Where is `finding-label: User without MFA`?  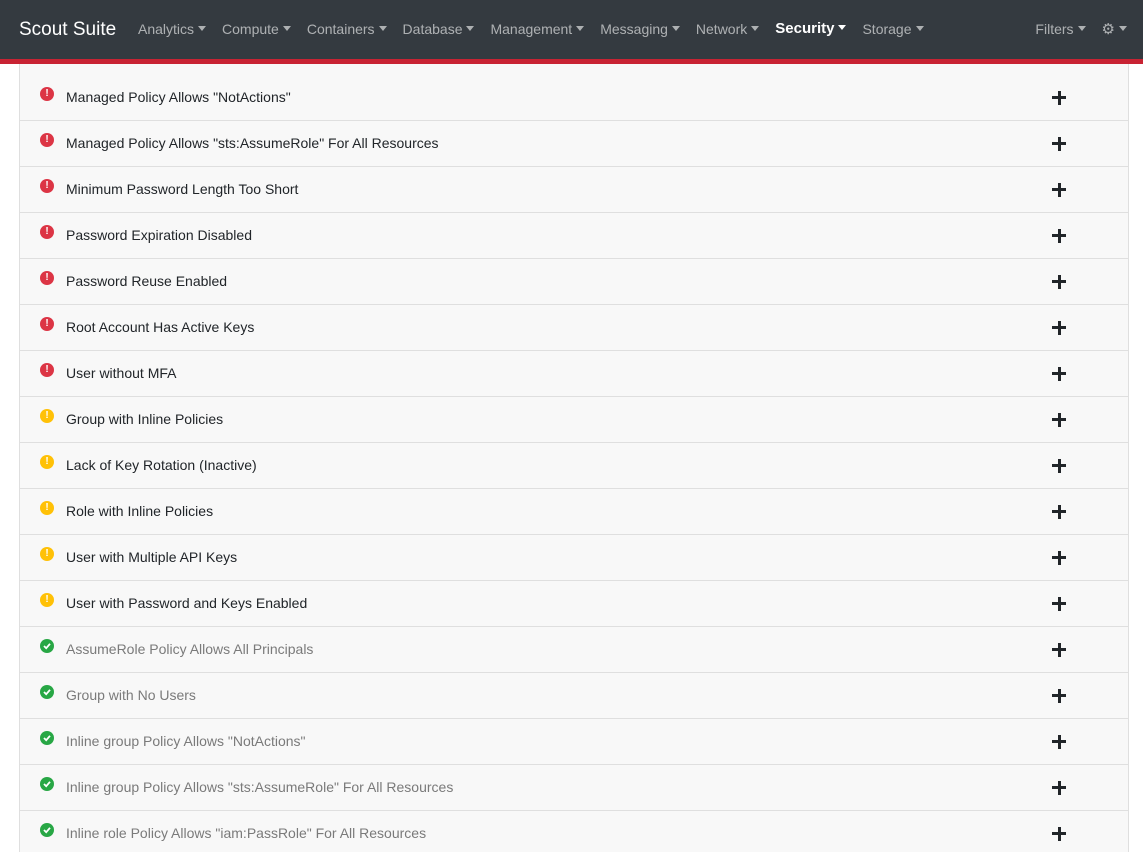
finding-label: User without MFA is located at coordinates (121, 373).